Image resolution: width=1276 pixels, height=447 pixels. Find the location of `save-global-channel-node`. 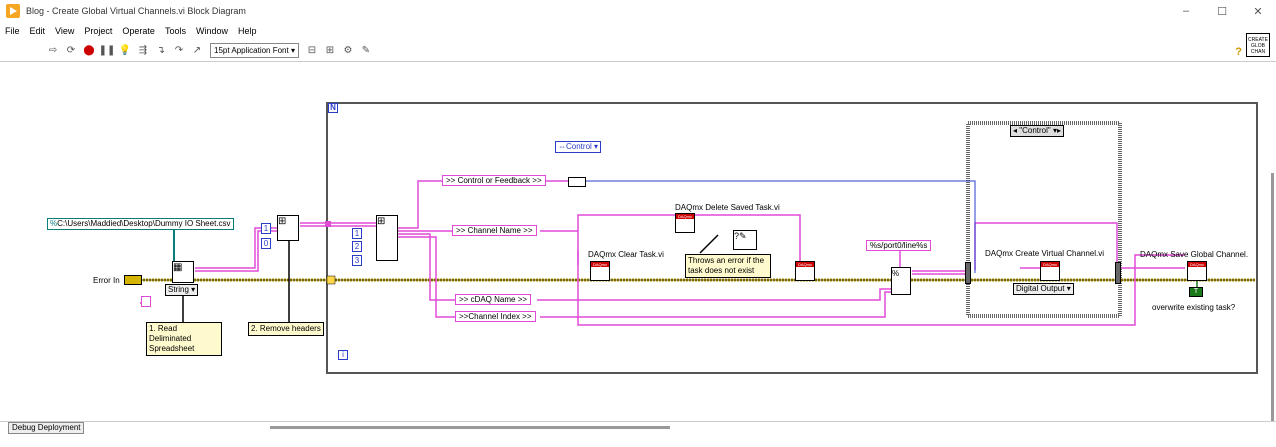

save-global-channel-node is located at coordinates (1197, 271).